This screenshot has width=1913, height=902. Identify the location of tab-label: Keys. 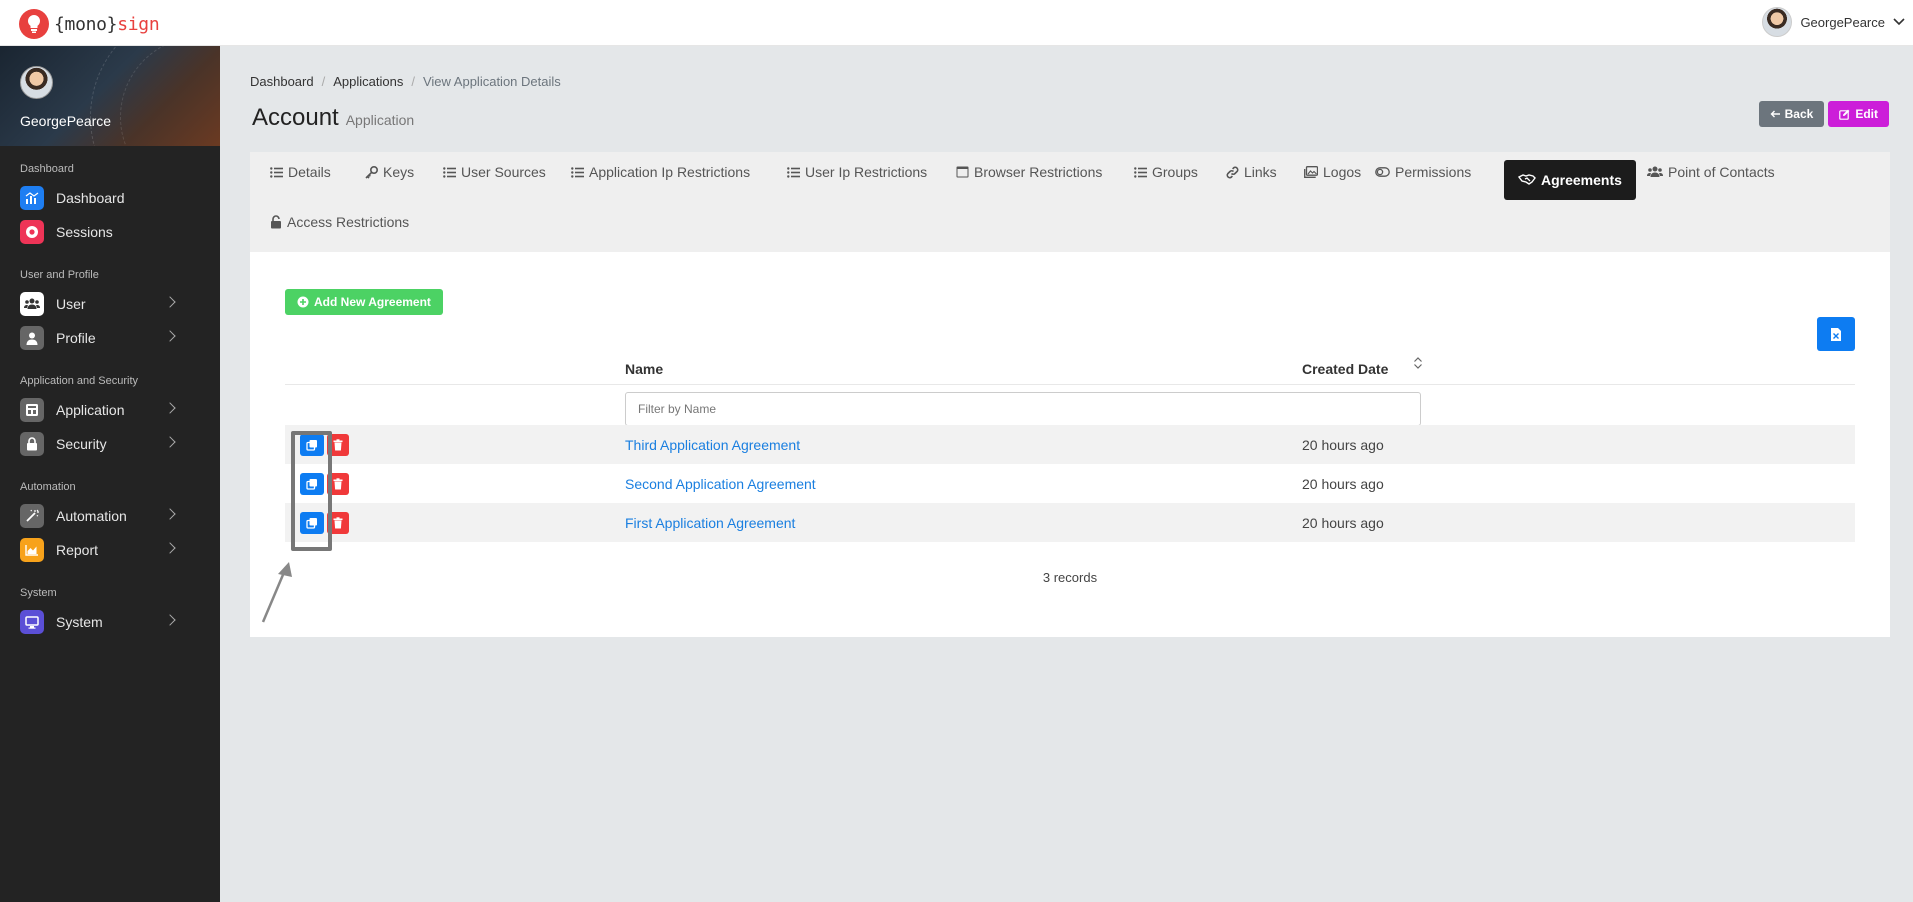
(399, 172).